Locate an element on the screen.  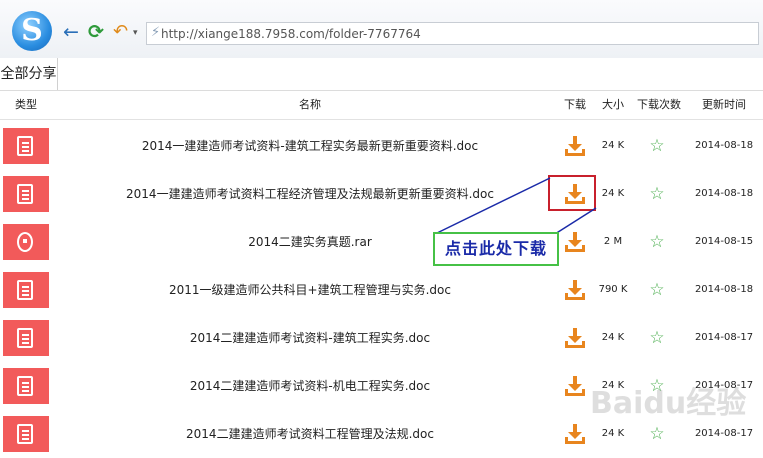
column-size: 大小 is located at coordinates (613, 104).